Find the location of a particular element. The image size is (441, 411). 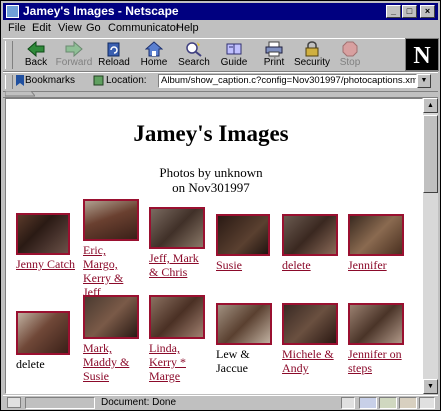

vertical-scrollbar: ▲ ▼ is located at coordinates (430, 246).